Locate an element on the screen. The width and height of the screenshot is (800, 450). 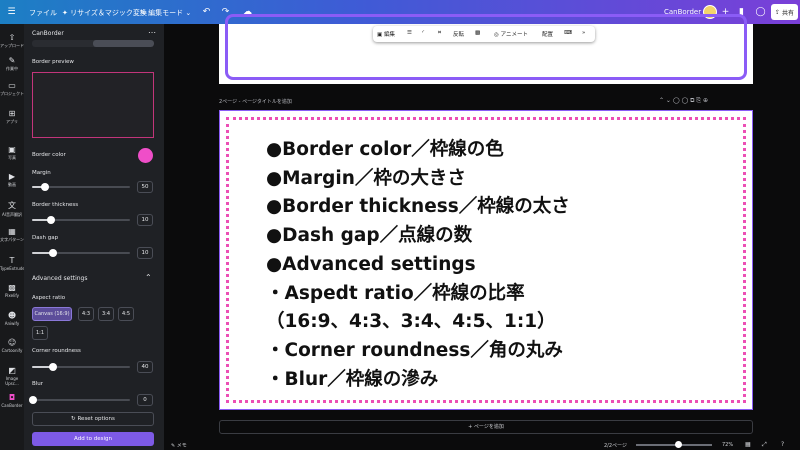
blur-slider is located at coordinates (79, 400).